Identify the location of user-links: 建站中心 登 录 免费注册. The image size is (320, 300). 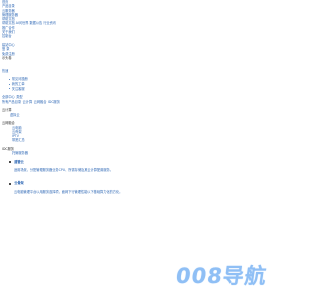
(150, 49).